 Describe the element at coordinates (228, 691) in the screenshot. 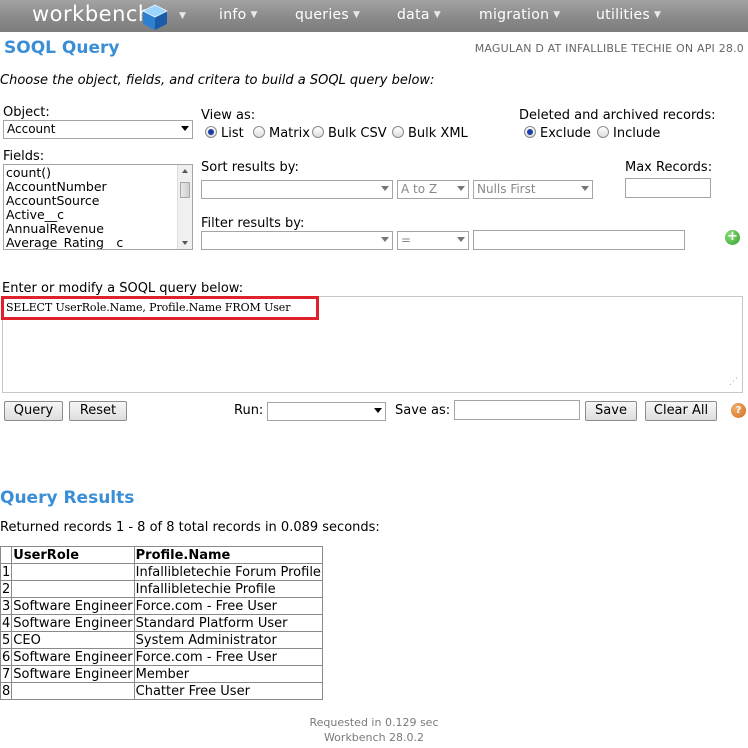

I see `profile-cell: Chatter Free User` at that location.